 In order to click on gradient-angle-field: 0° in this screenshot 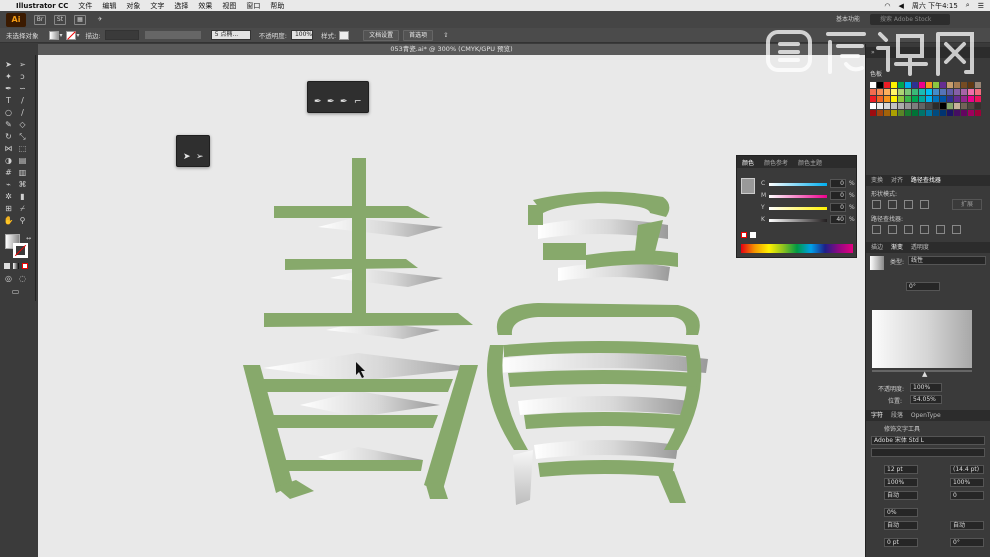, I will do `click(923, 286)`.